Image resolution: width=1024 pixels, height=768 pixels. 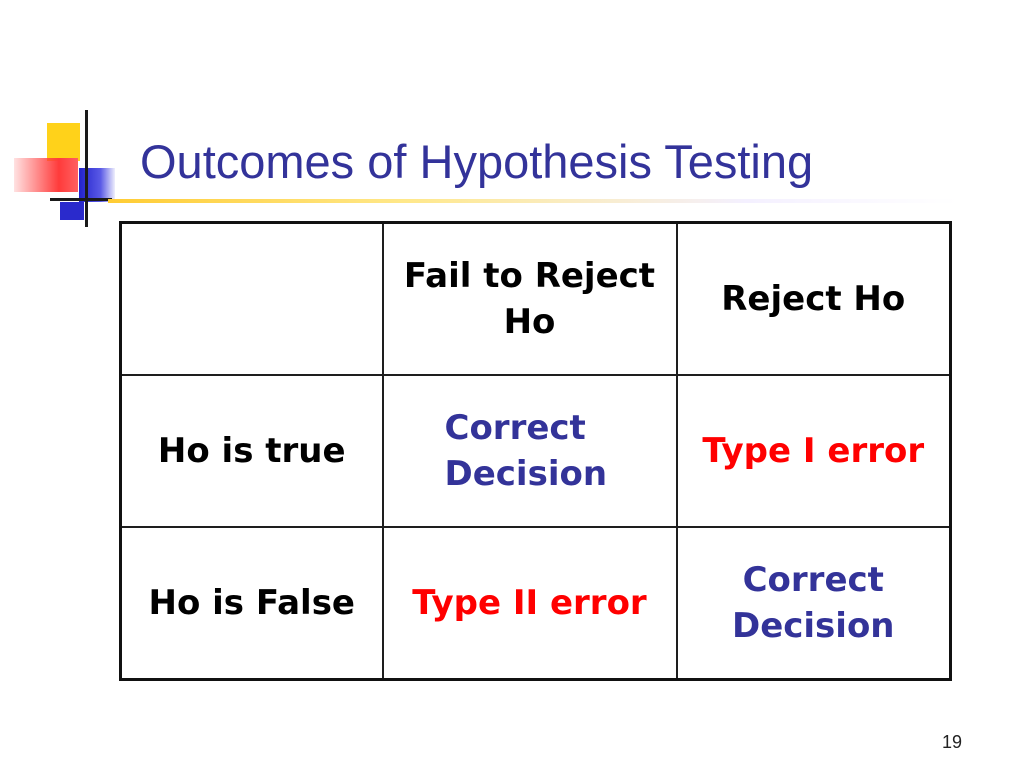 I want to click on logo-red-square, so click(x=46, y=175).